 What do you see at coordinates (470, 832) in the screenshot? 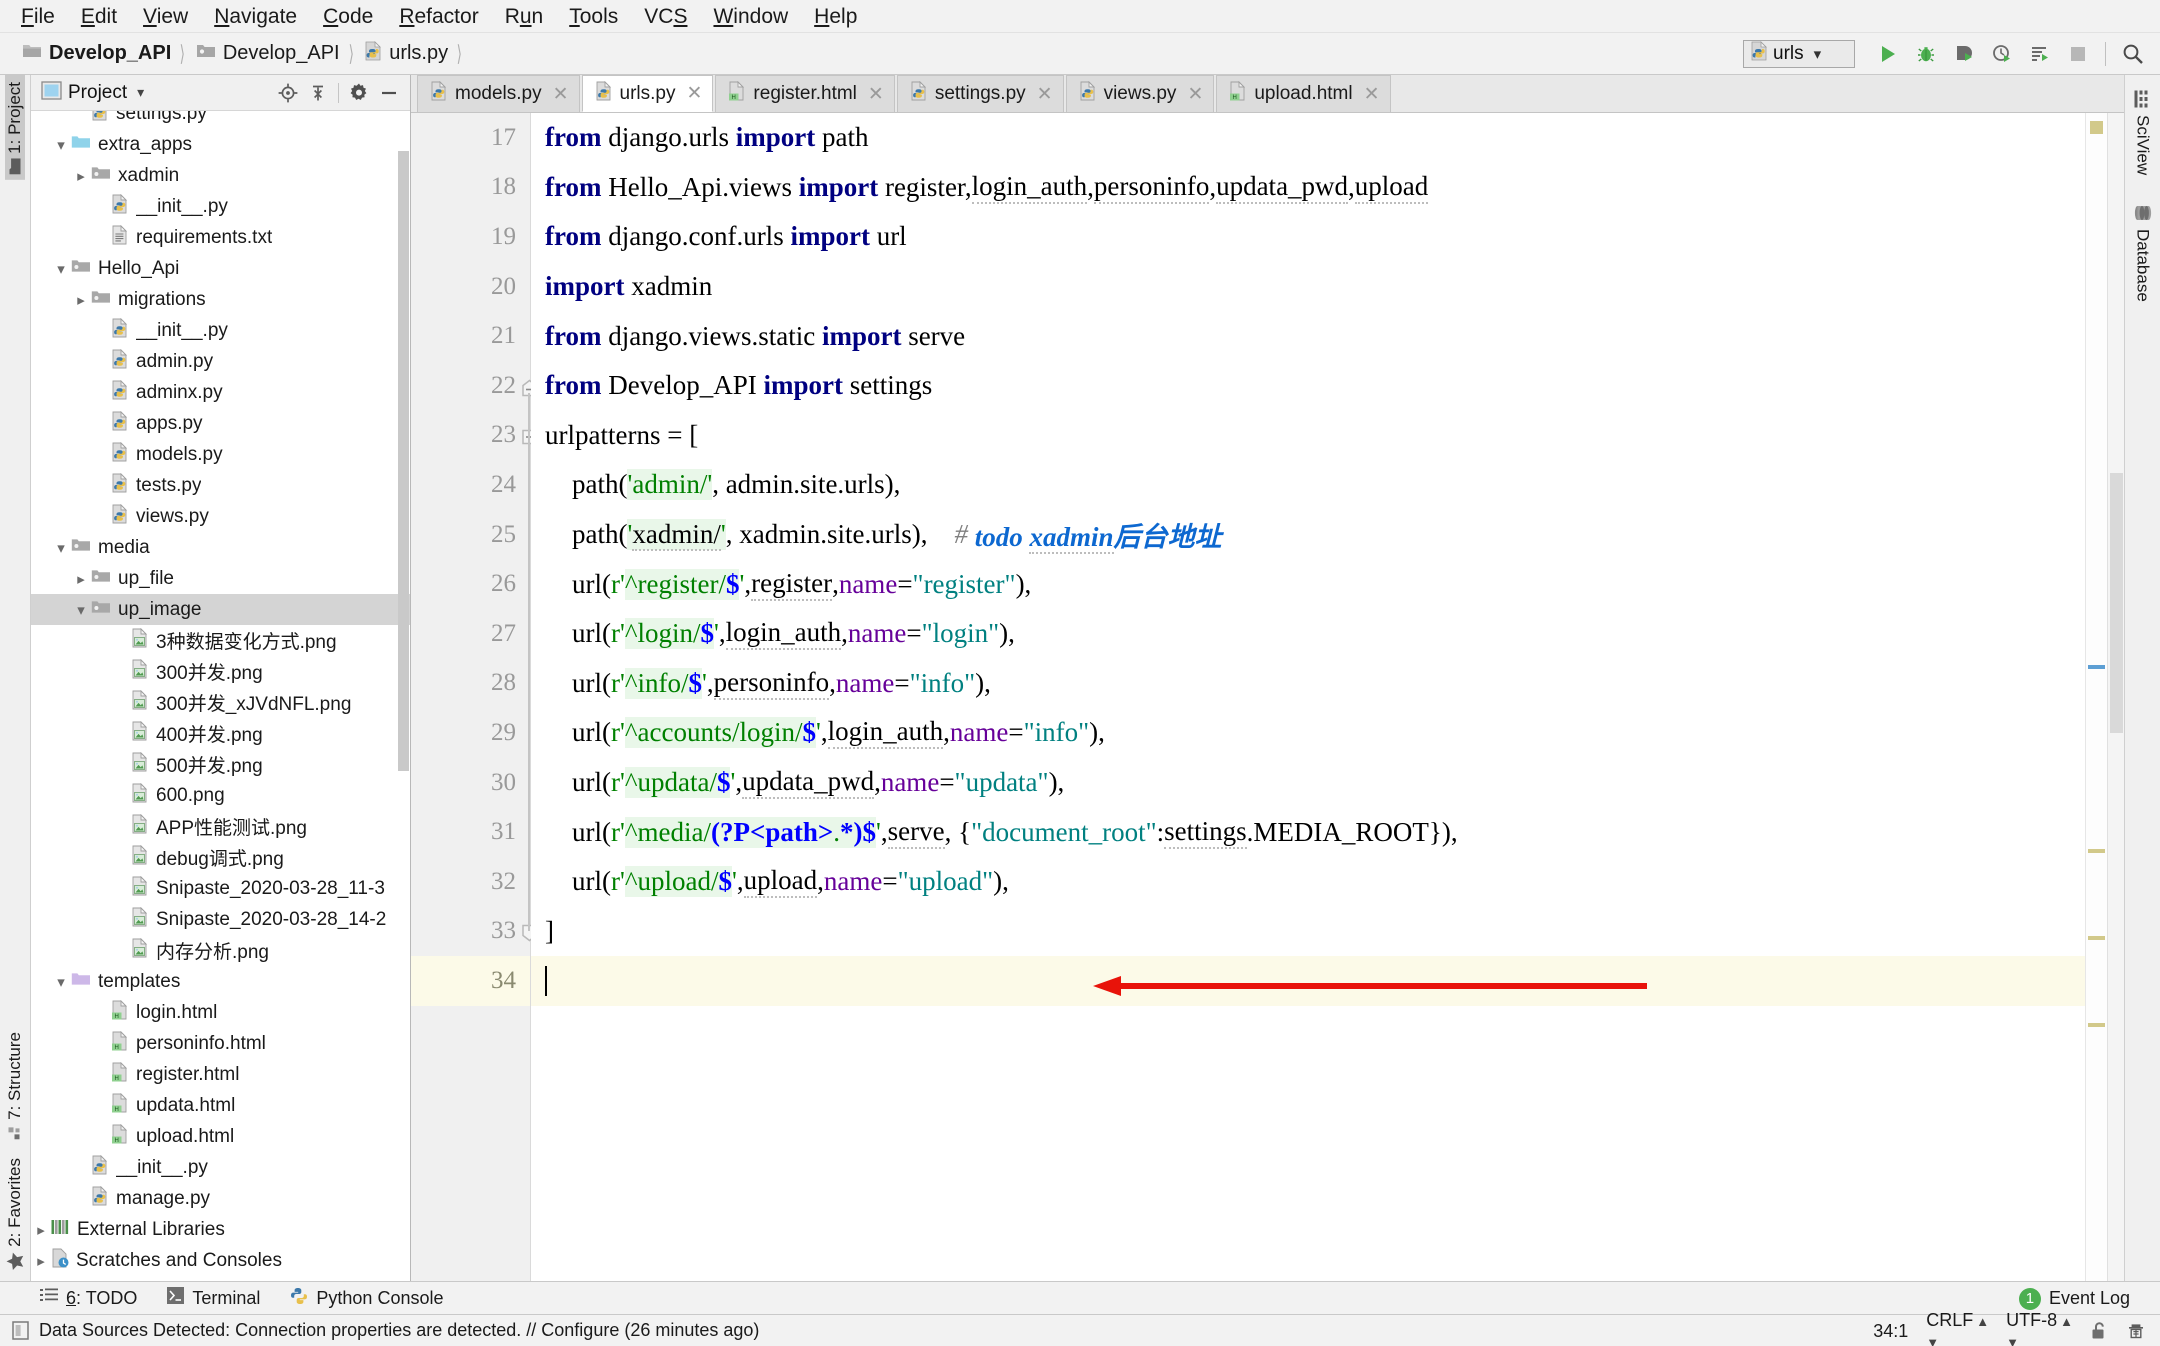
I see `gutter-line-31: 31` at bounding box center [470, 832].